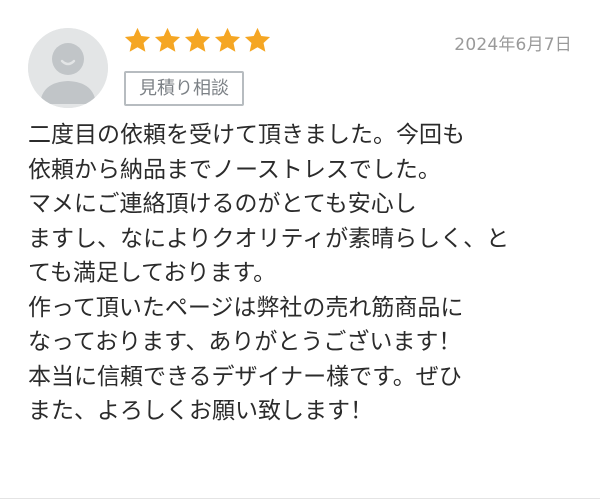 This screenshot has width=600, height=499. What do you see at coordinates (184, 88) in the screenshot?
I see `service-tag: 見積り相談` at bounding box center [184, 88].